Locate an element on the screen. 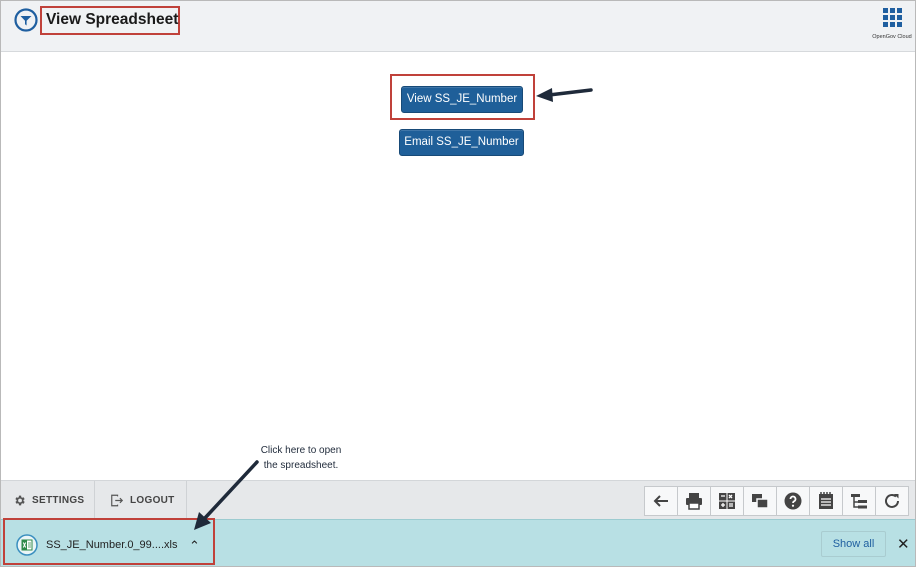  chevron-up-icon: ⌃ is located at coordinates (194, 546).